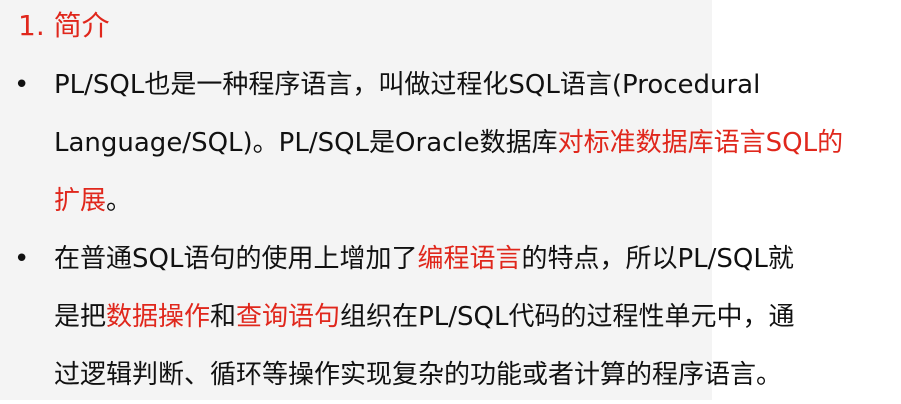  I want to click on bullet-2-line-2: 是把数据操作和查询语句组织在PL/SQL代码的过程性单元中，通, so click(424, 317).